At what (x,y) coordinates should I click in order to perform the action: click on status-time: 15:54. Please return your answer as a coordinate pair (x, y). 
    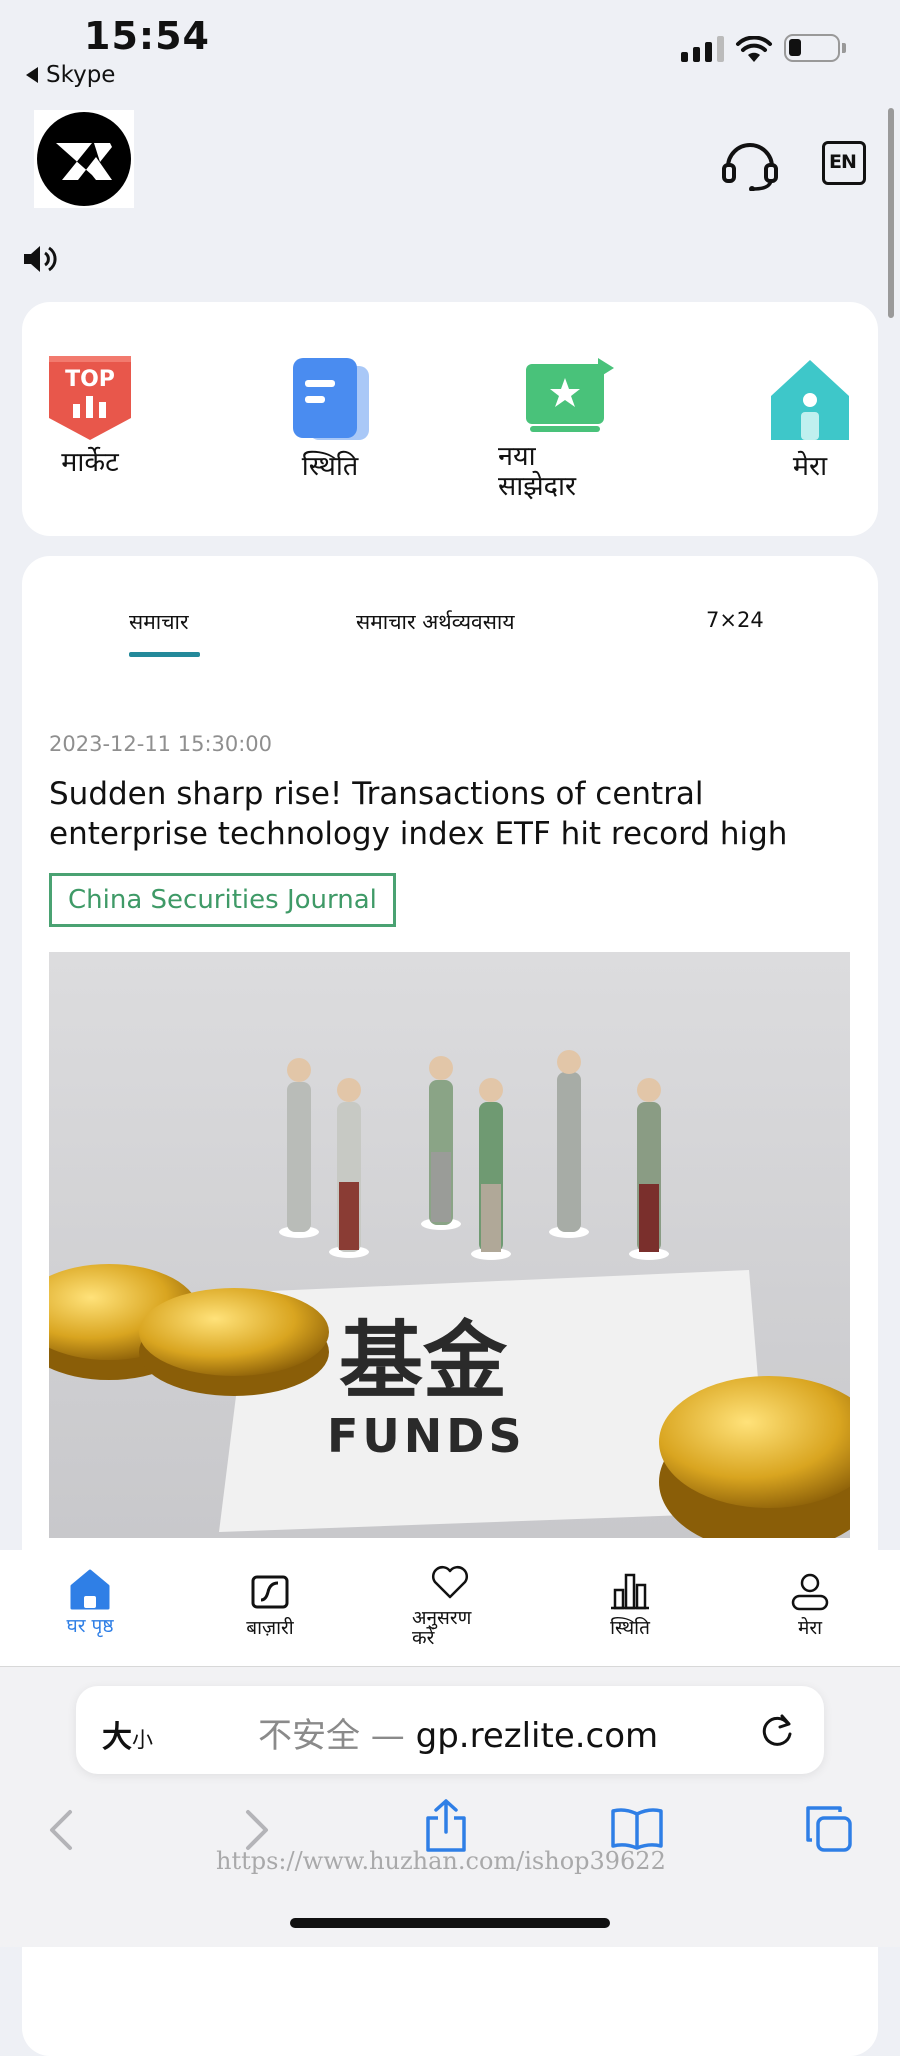
    Looking at the image, I should click on (147, 36).